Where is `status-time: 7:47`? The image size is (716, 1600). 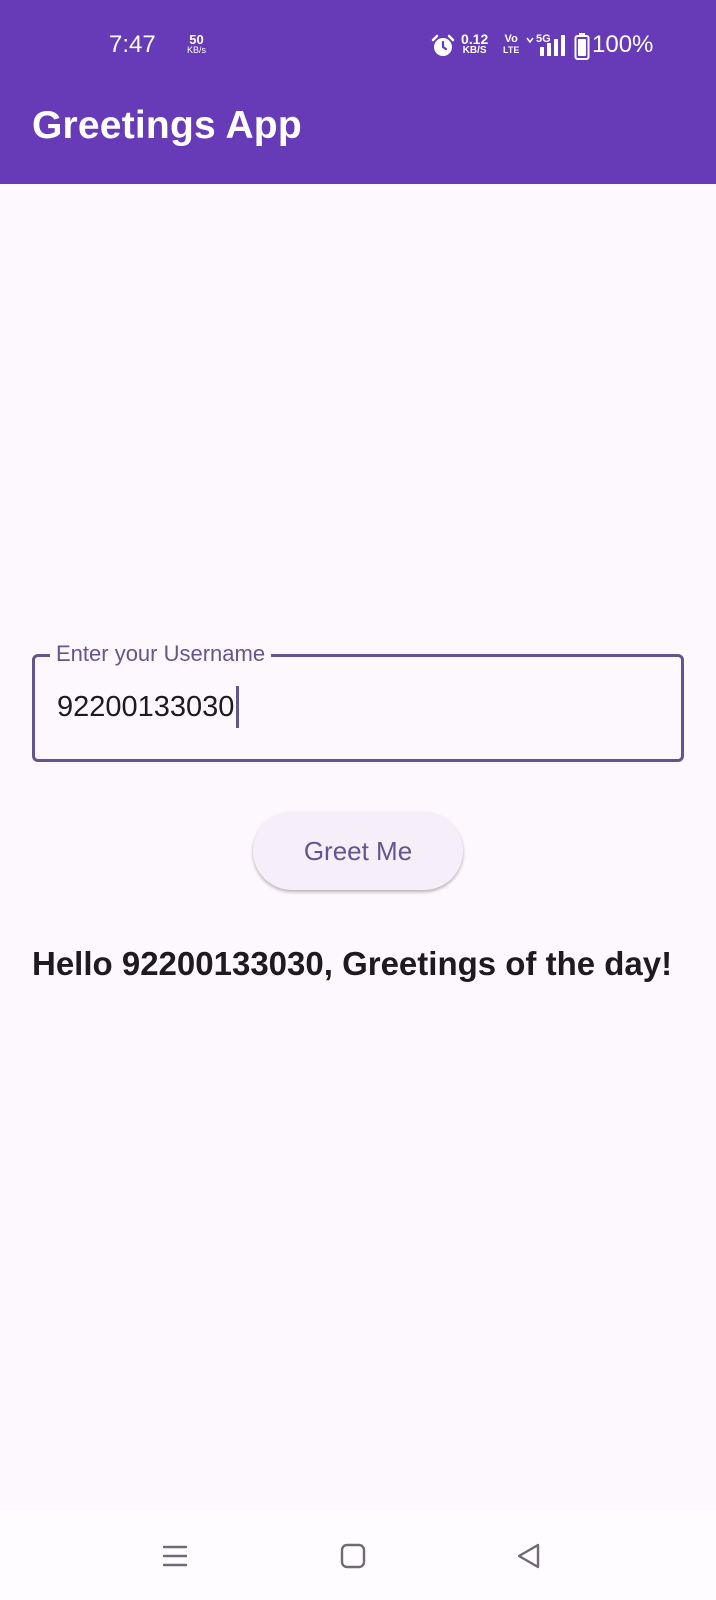 status-time: 7:47 is located at coordinates (132, 44).